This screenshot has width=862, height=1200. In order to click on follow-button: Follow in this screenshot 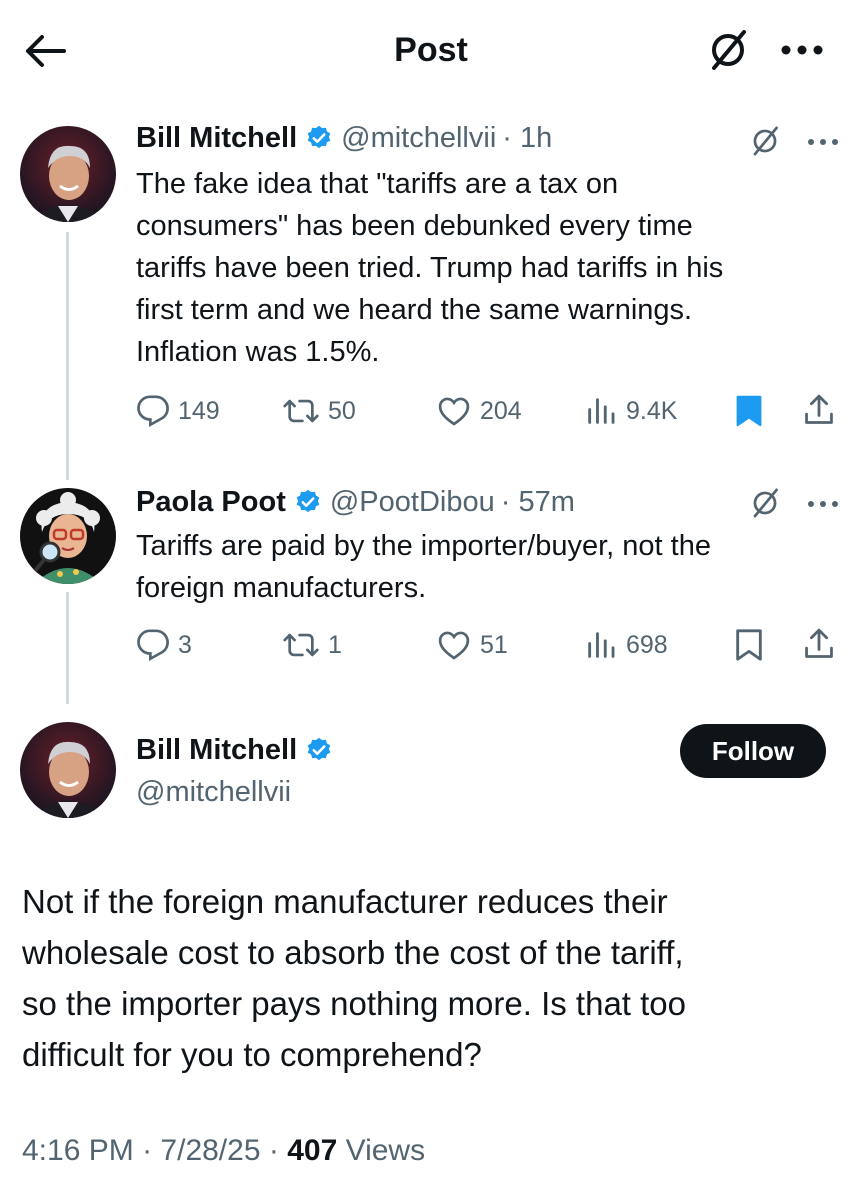, I will do `click(753, 751)`.